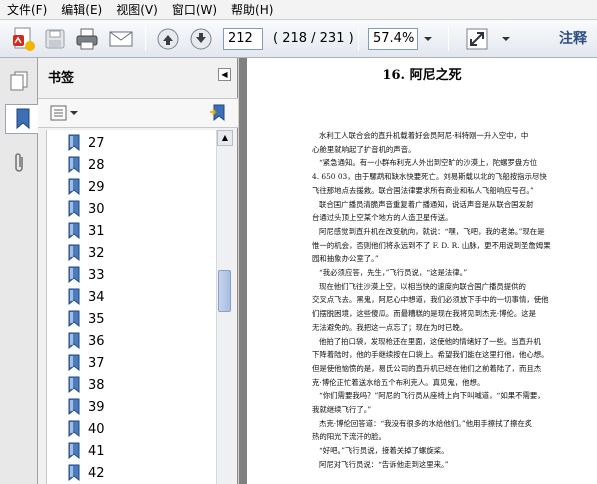 Image resolution: width=597 pixels, height=484 pixels. What do you see at coordinates (384, 451) in the screenshot?
I see `text-line: “好吧。”飞行员说，接着关掉了螺旋桨。` at bounding box center [384, 451].